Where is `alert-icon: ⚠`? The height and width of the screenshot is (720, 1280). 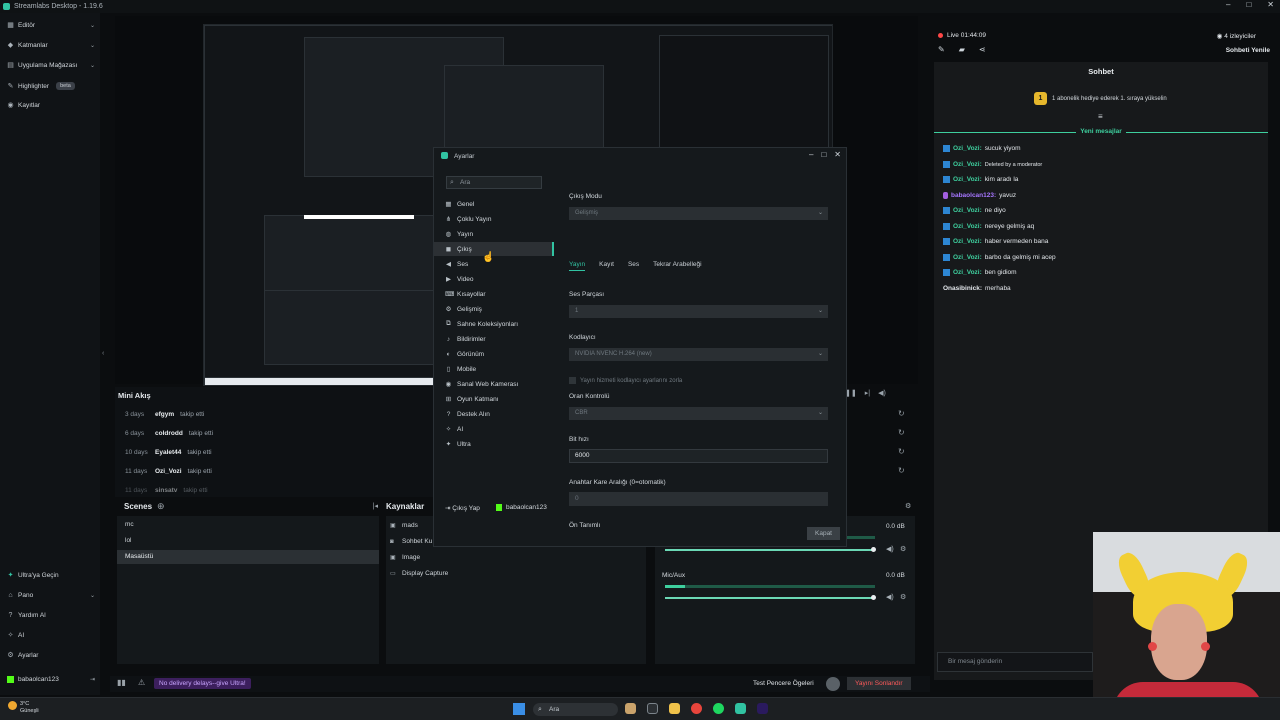 alert-icon: ⚠ is located at coordinates (141, 682).